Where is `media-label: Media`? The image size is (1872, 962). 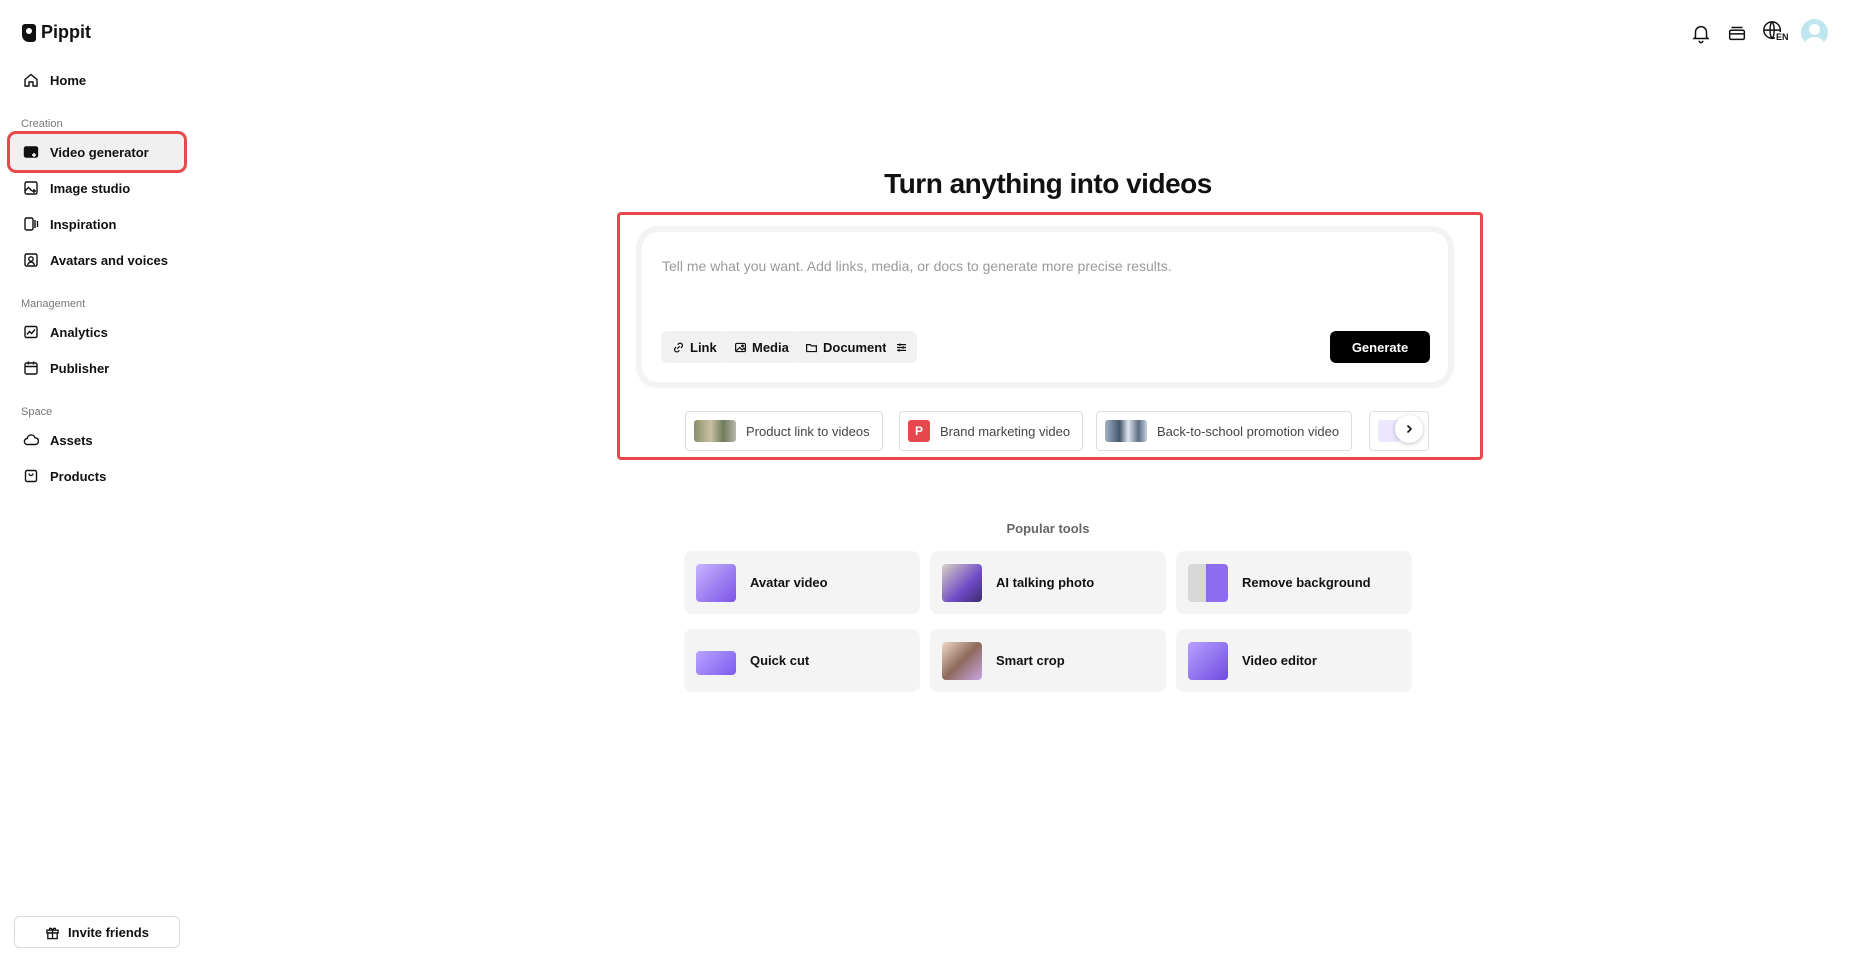 media-label: Media is located at coordinates (770, 347).